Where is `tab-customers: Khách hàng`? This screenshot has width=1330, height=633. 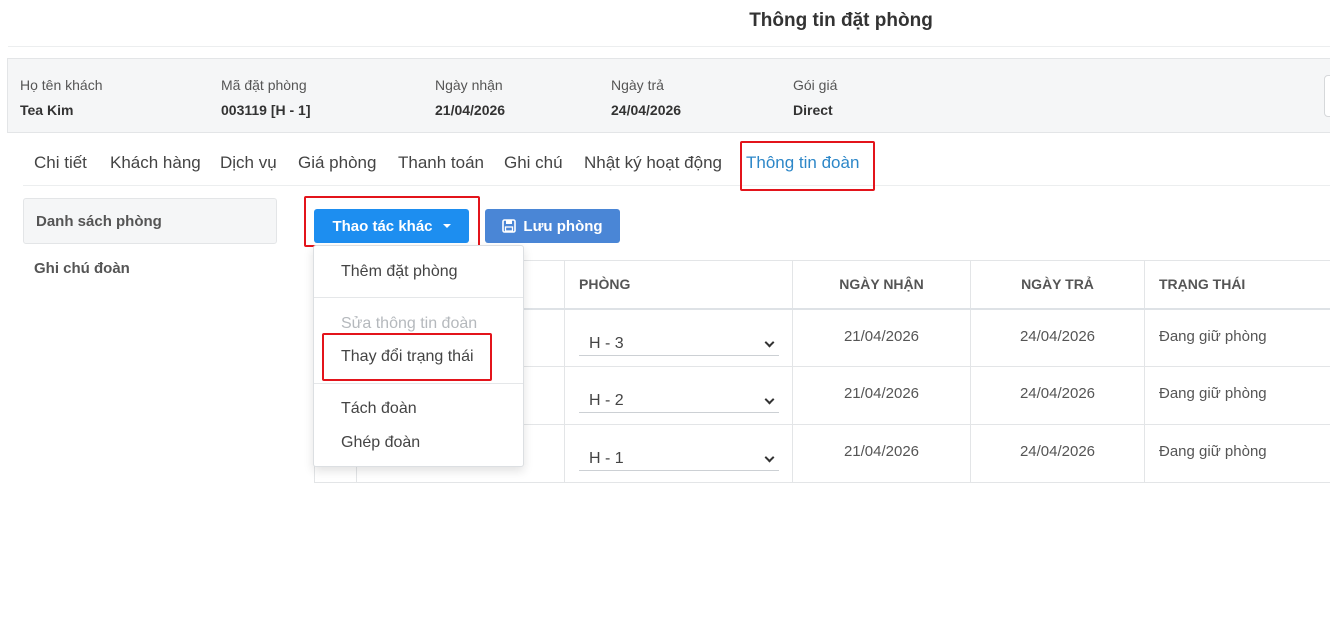 tab-customers: Khách hàng is located at coordinates (155, 163).